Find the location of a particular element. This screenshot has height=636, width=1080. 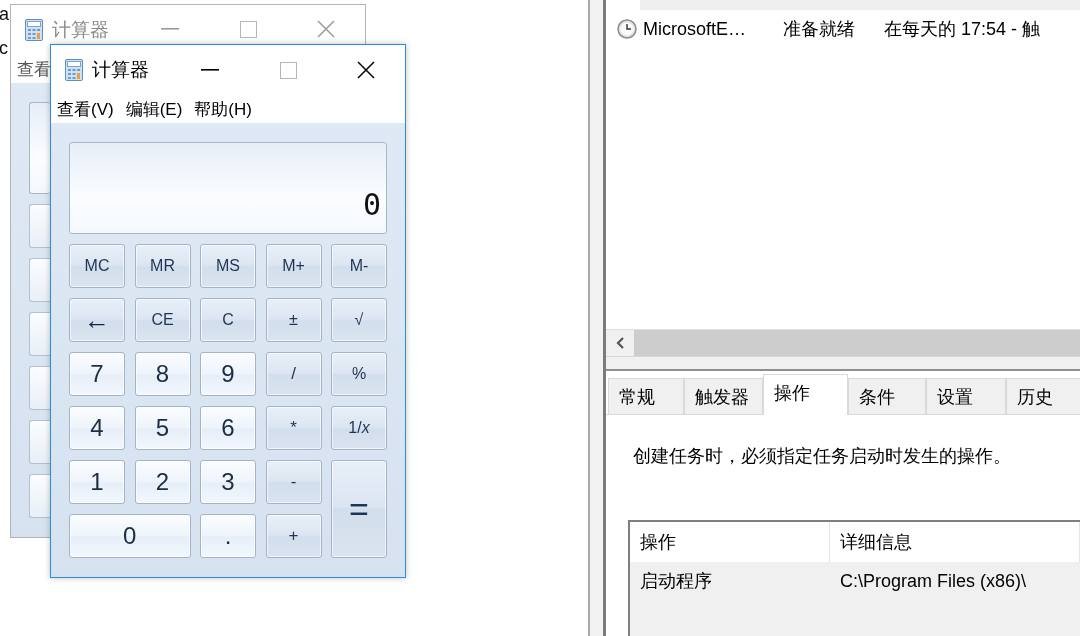

calculator-key: 1/x is located at coordinates (359, 428).